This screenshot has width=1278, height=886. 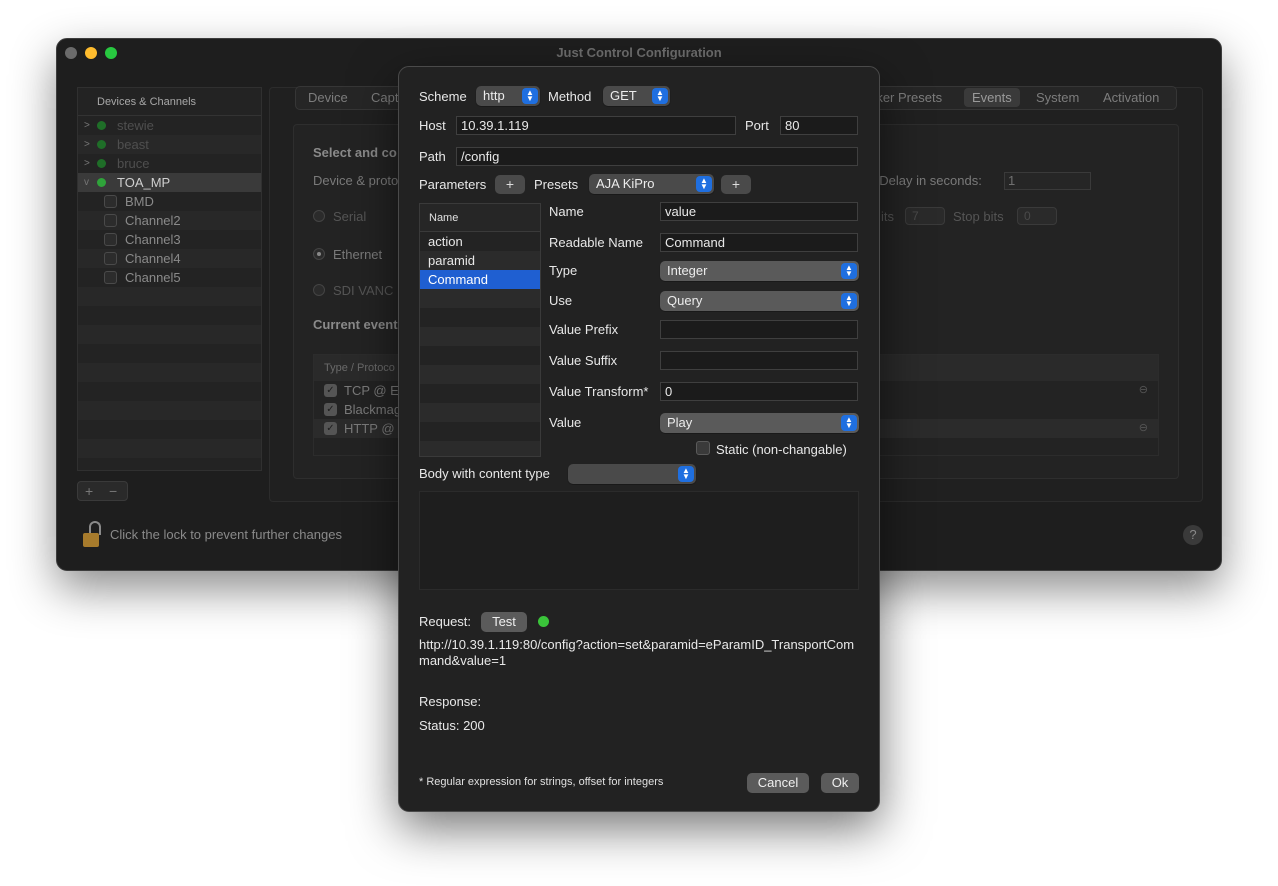 What do you see at coordinates (153, 220) in the screenshot?
I see `channel-label: Channel2` at bounding box center [153, 220].